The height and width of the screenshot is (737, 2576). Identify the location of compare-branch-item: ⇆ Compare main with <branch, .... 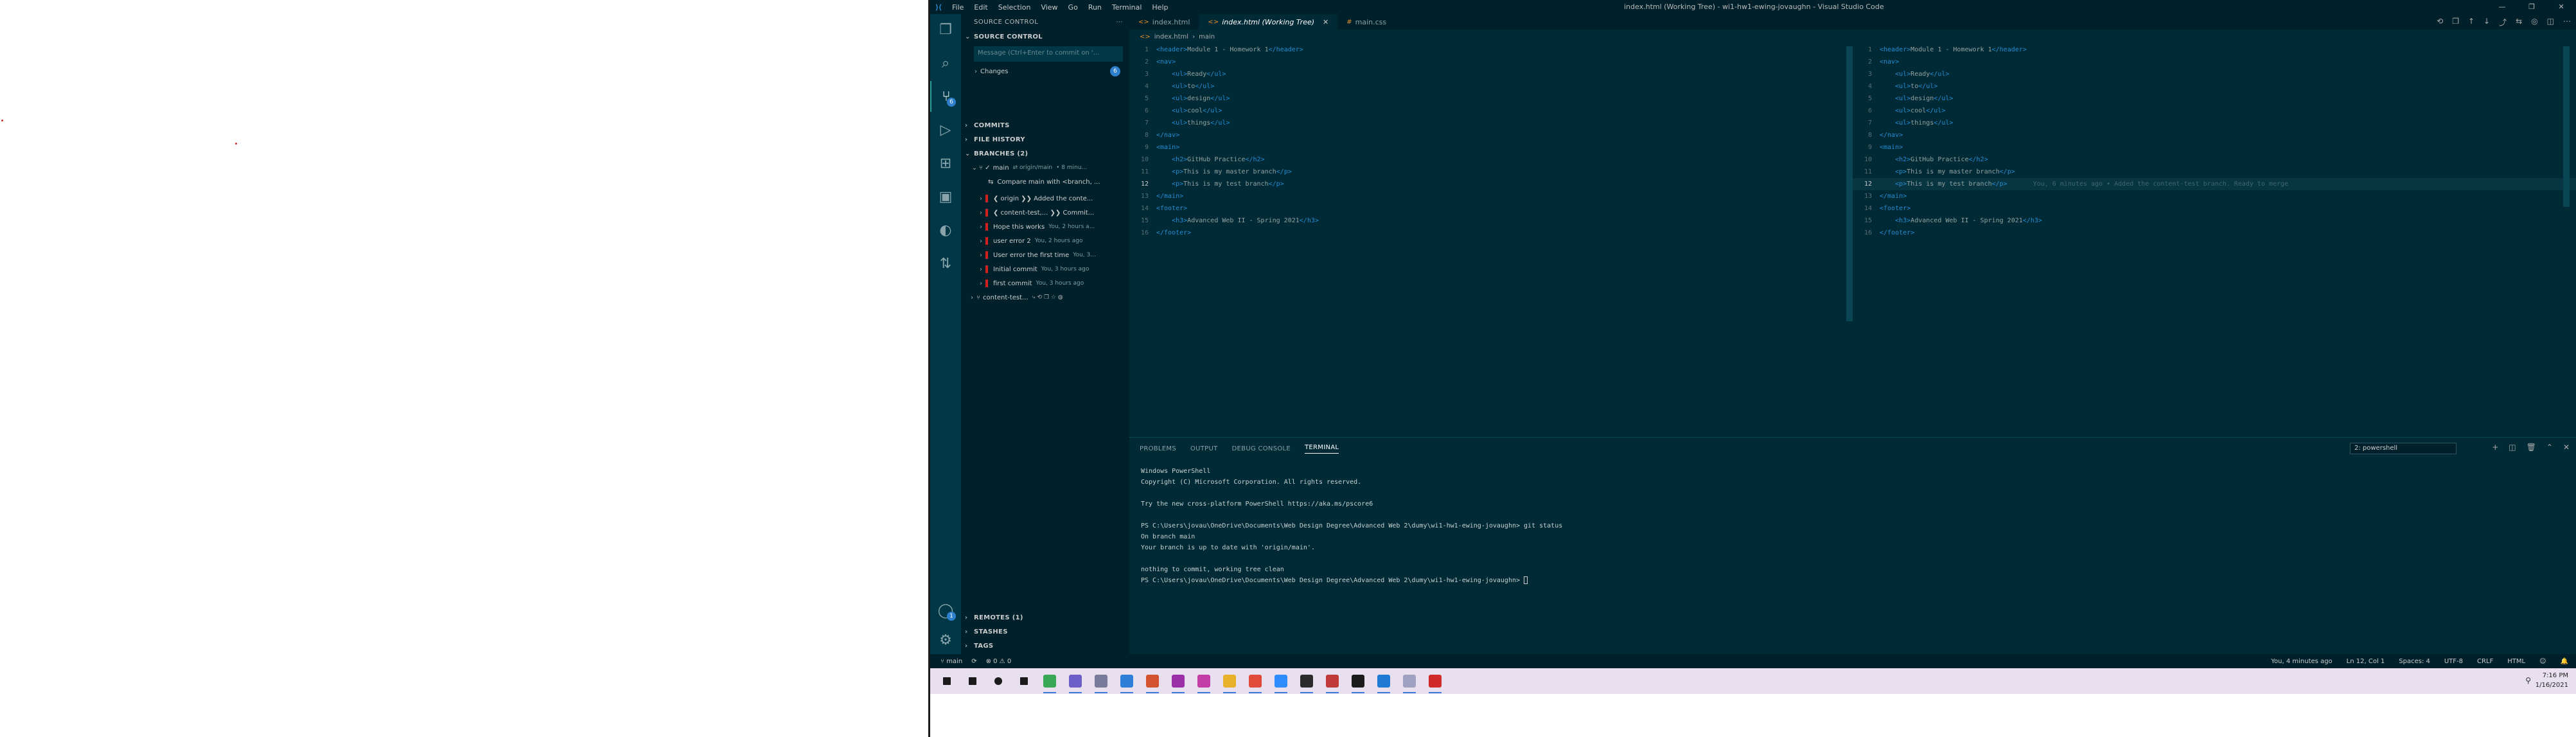
(1045, 182).